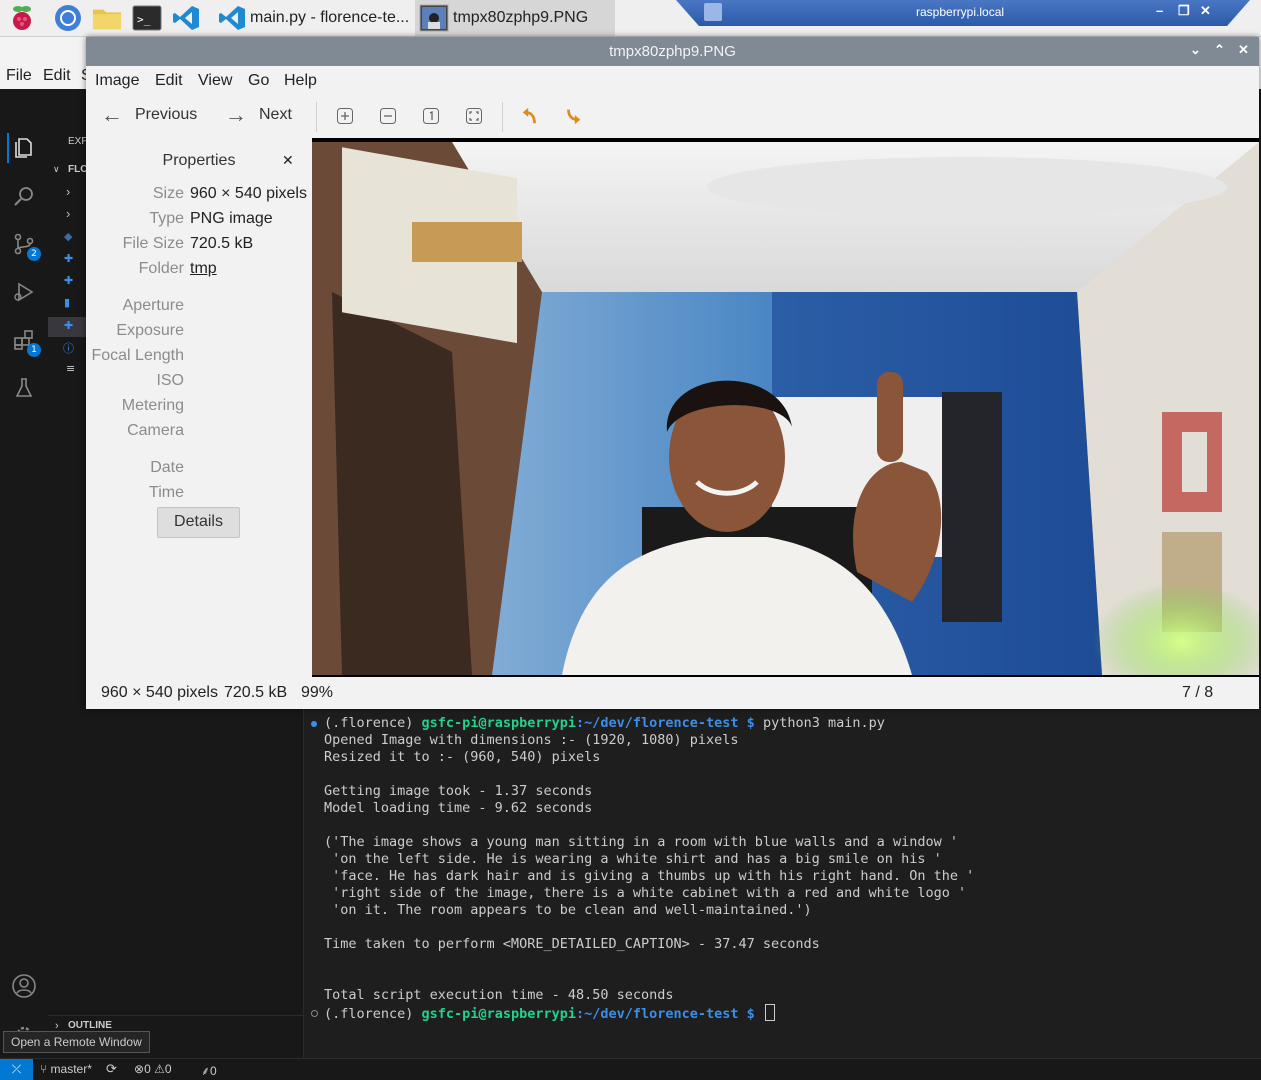 The height and width of the screenshot is (1080, 1261). Describe the element at coordinates (25, 341) in the screenshot. I see `extensions-icon: 1` at that location.